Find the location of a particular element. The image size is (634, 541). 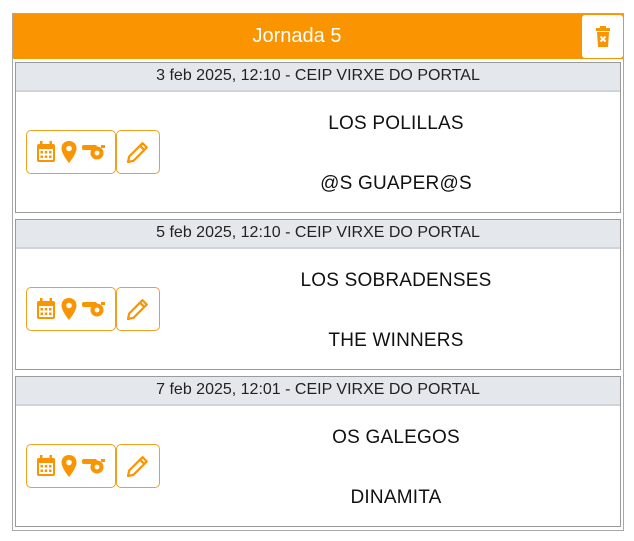

match-info: 5 feb 2025, 12:10 - CEIP VIRXE DO PORTAL is located at coordinates (318, 234).